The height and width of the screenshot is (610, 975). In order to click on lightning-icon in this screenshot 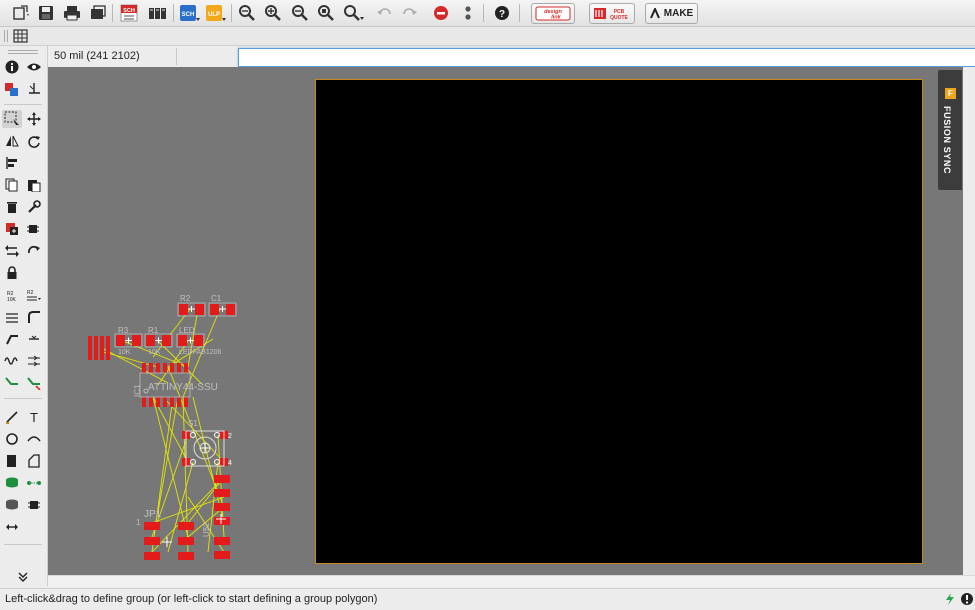, I will do `click(950, 600)`.